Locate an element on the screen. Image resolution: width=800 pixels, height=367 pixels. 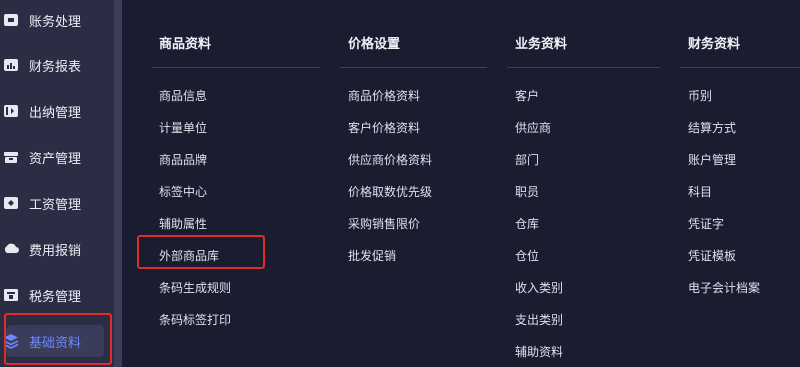
menu-item: 供应商价格资料 is located at coordinates (390, 159).